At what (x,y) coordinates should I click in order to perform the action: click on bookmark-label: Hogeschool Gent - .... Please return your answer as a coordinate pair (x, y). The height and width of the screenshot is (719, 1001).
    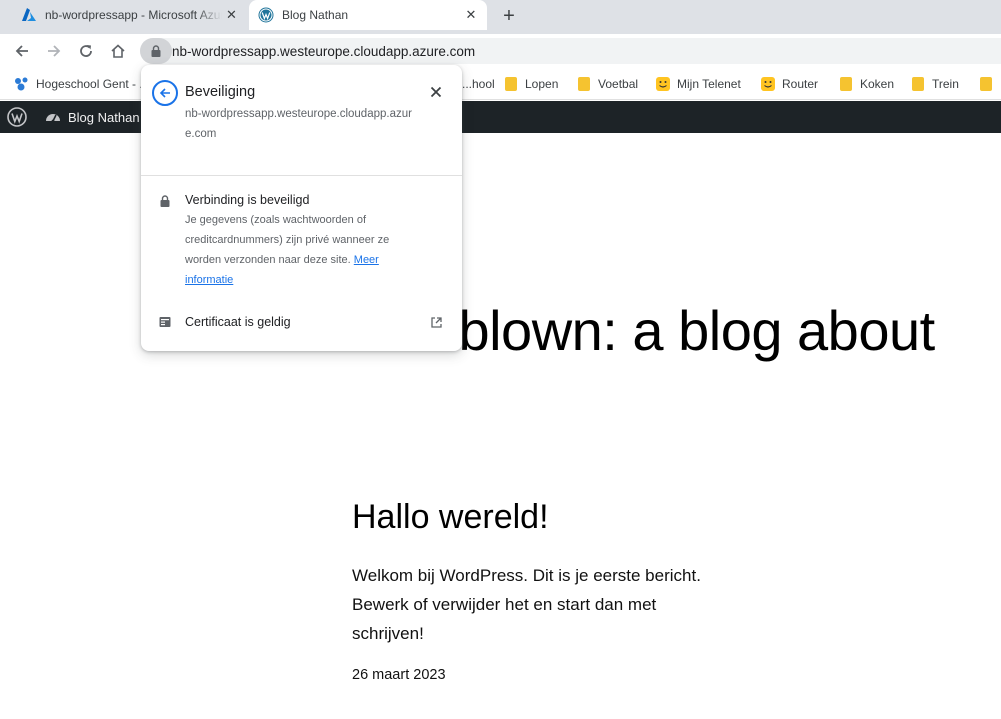
    Looking at the image, I should click on (93, 84).